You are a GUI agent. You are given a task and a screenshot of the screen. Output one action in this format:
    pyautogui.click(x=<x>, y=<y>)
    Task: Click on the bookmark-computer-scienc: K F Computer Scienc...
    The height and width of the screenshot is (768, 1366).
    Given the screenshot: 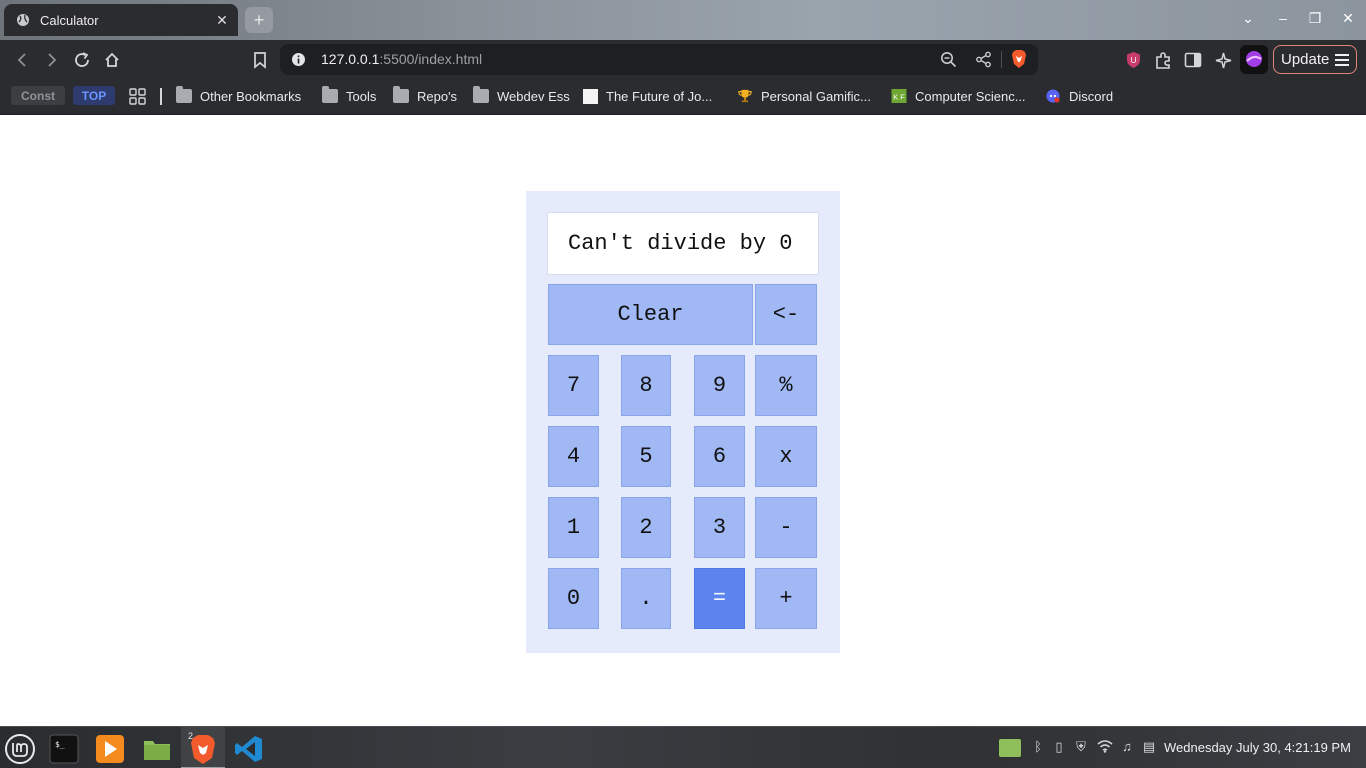 What is the action you would take?
    pyautogui.click(x=958, y=96)
    